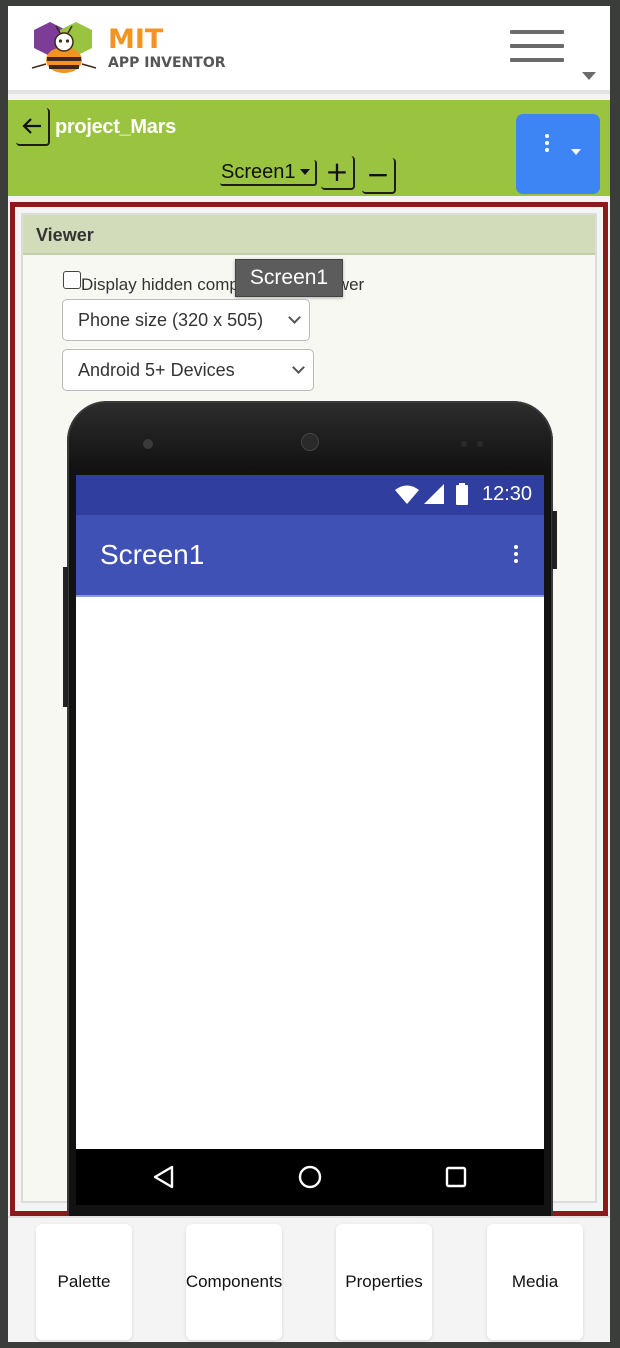 This screenshot has height=1348, width=620. I want to click on phone-screen-title: Screen1, so click(152, 554).